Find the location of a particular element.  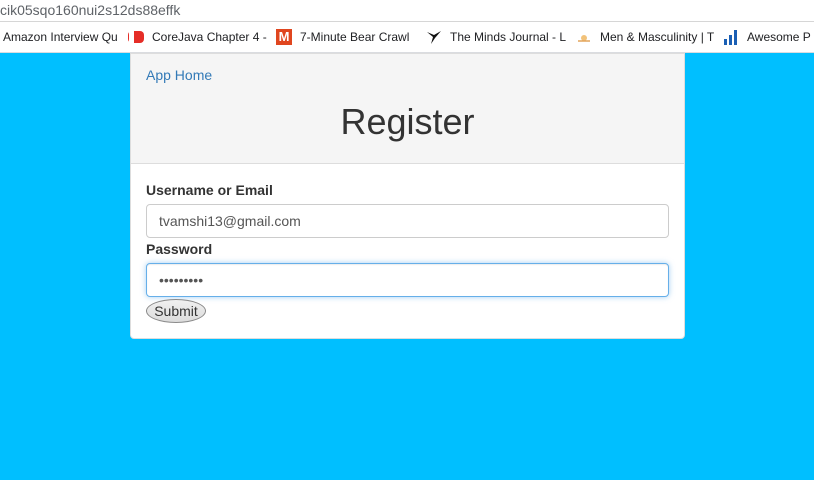

bookmark-label: 7-Minute Bear Crawl is located at coordinates (355, 37).